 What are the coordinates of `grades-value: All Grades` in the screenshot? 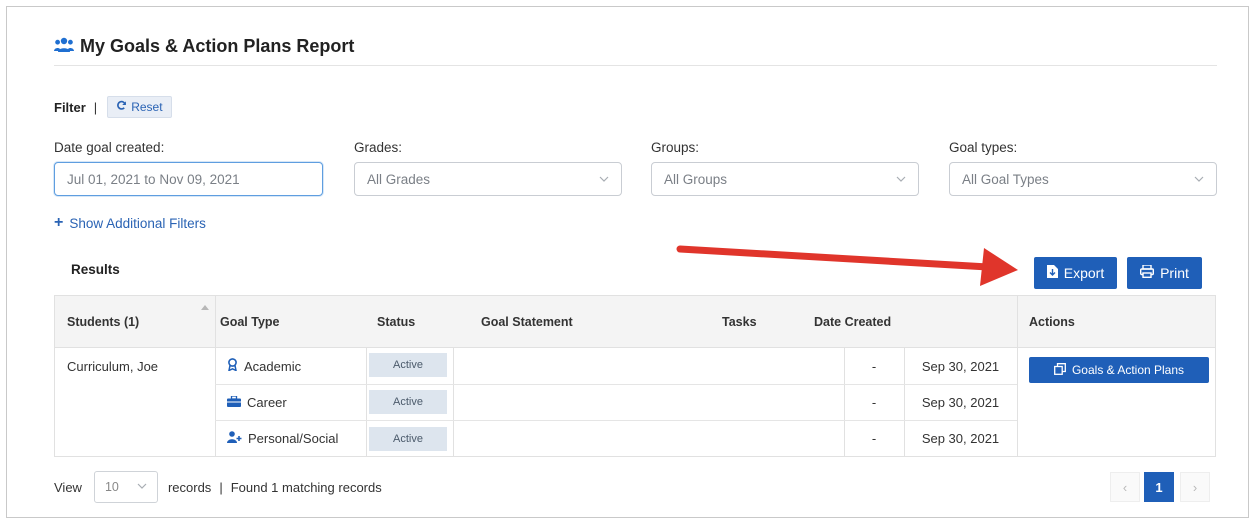 It's located at (399, 179).